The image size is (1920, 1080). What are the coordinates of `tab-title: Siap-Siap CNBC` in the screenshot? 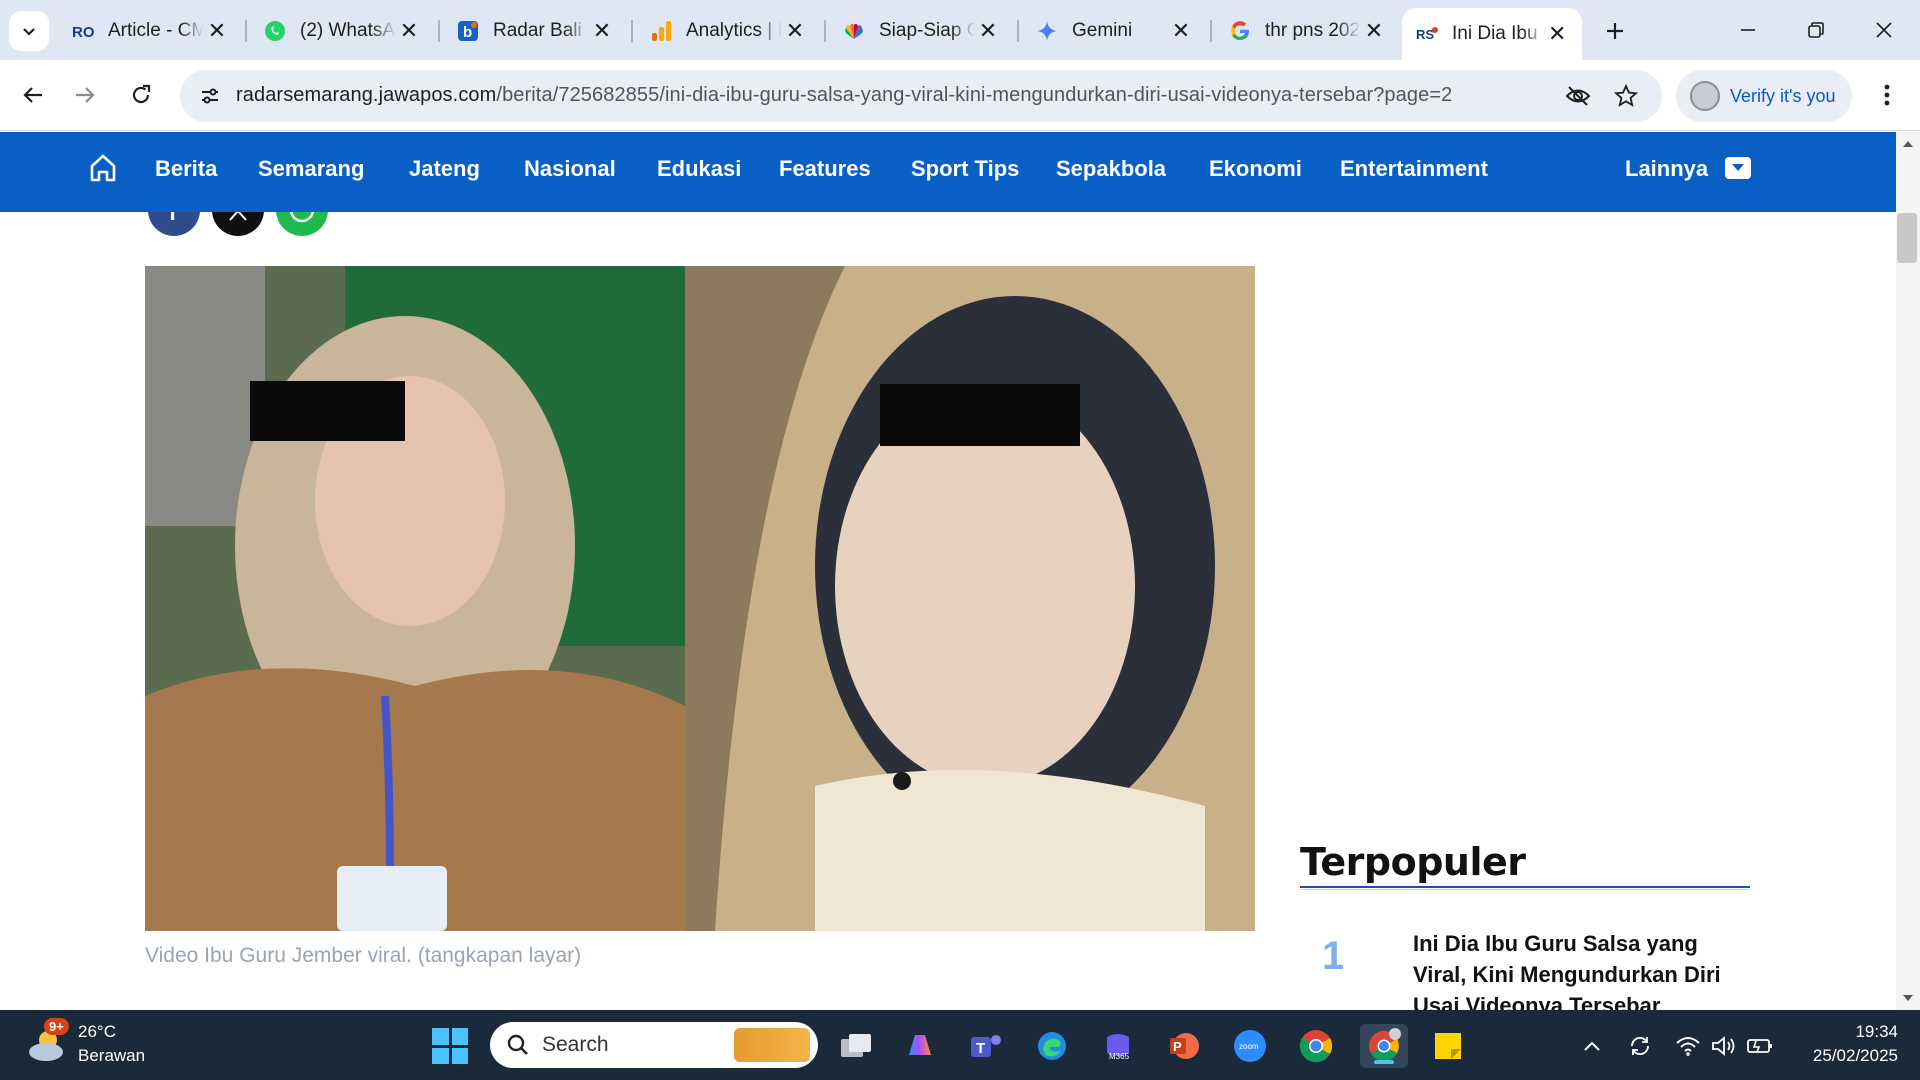 It's located at (927, 30).